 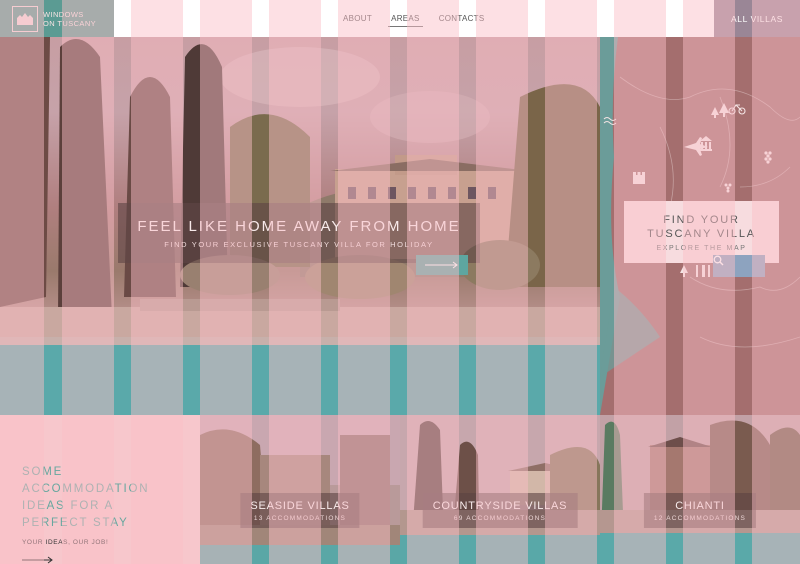 I want to click on promo-tagline: Your ideas, our job!, so click(x=65, y=542).